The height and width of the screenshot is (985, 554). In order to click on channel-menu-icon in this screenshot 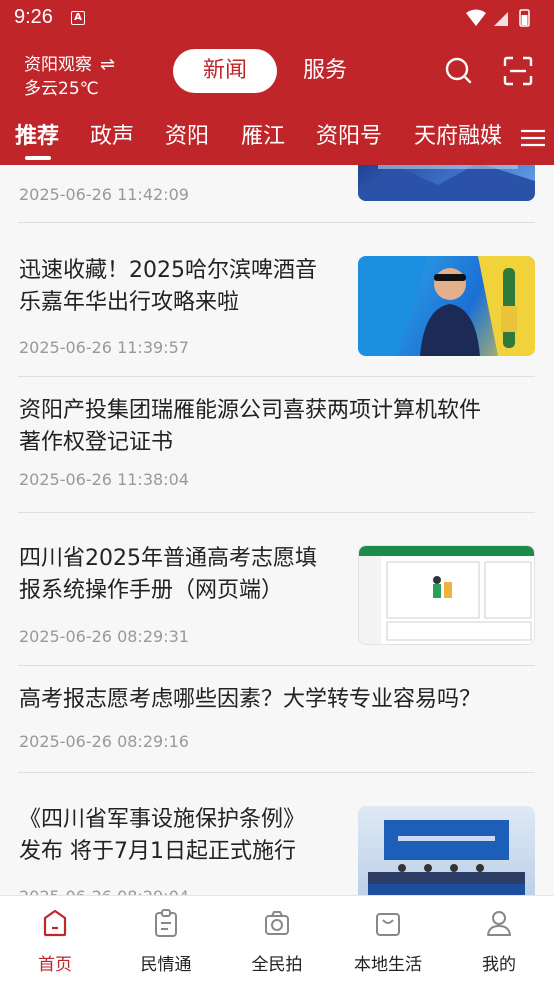, I will do `click(533, 138)`.